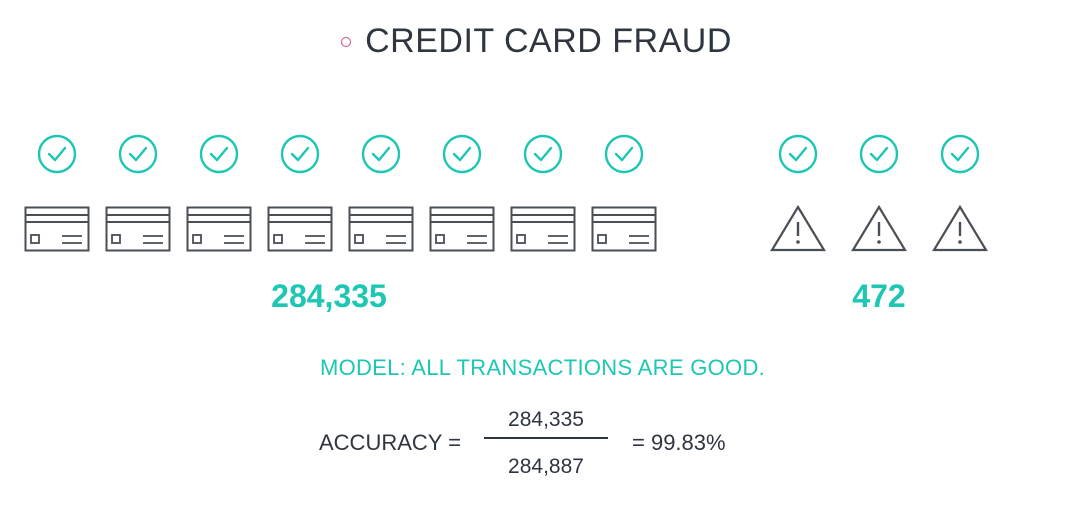 The height and width of the screenshot is (528, 1085). What do you see at coordinates (329, 296) in the screenshot?
I see `good-count: 284,335` at bounding box center [329, 296].